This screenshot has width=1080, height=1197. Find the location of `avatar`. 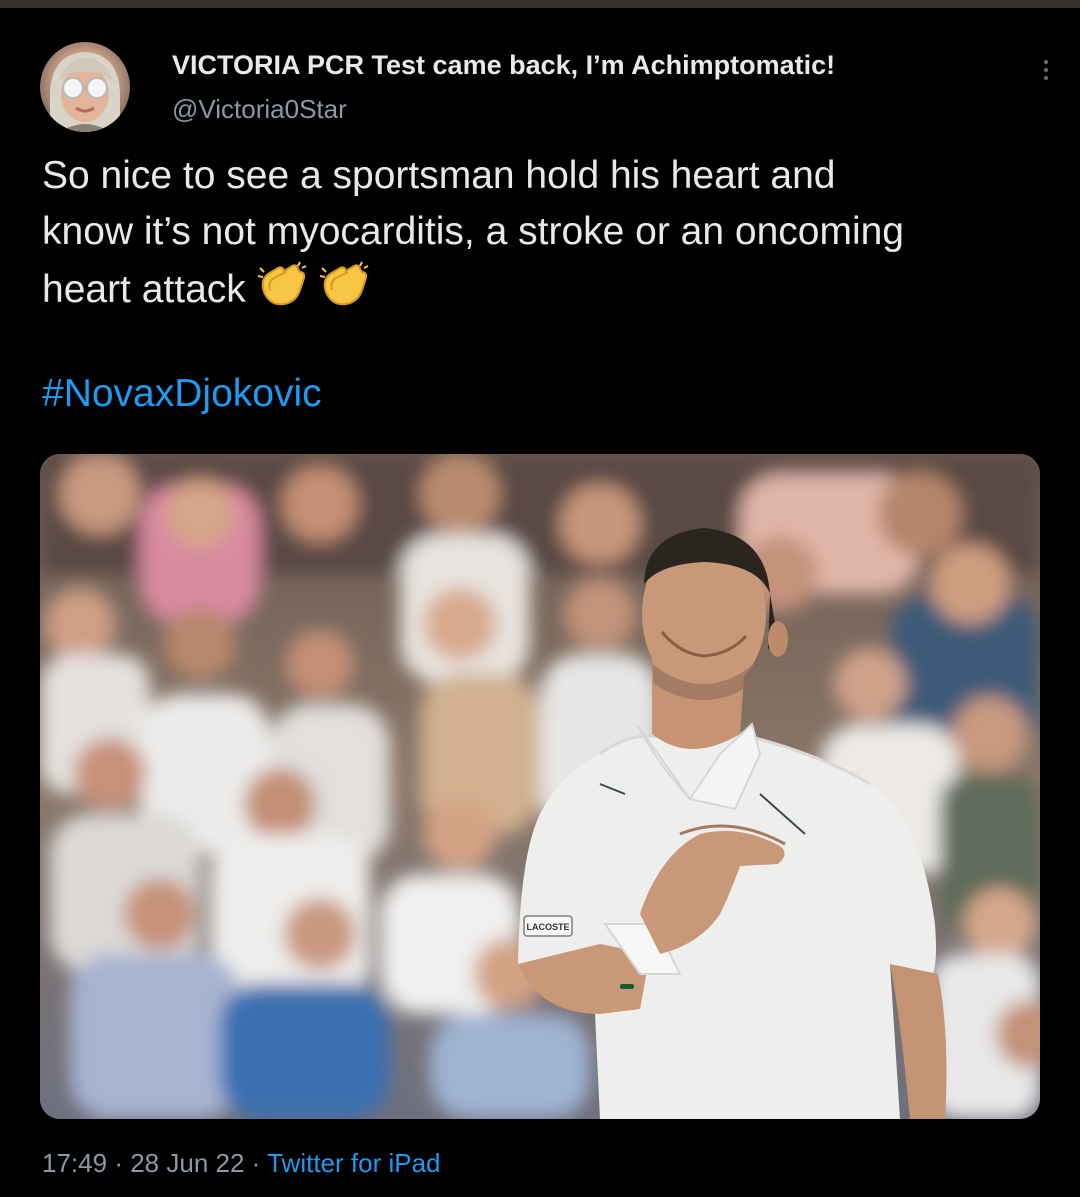

avatar is located at coordinates (85, 87).